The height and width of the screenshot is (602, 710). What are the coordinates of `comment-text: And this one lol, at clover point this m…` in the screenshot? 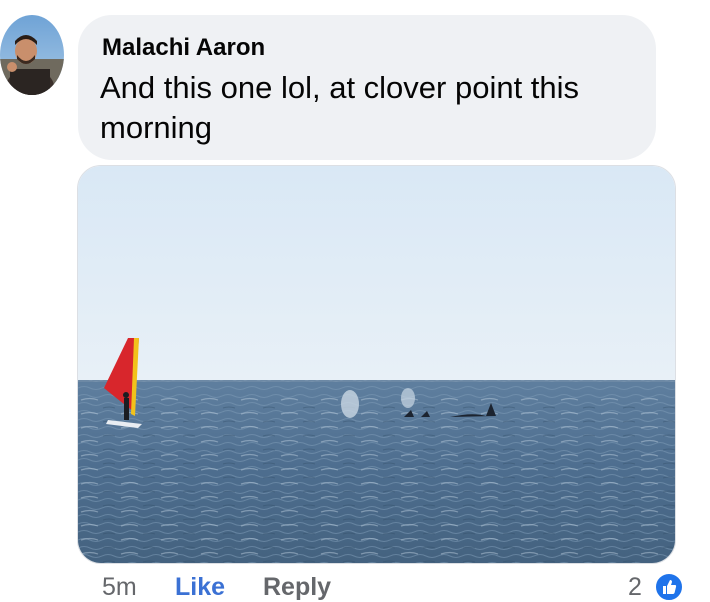 It's located at (340, 107).